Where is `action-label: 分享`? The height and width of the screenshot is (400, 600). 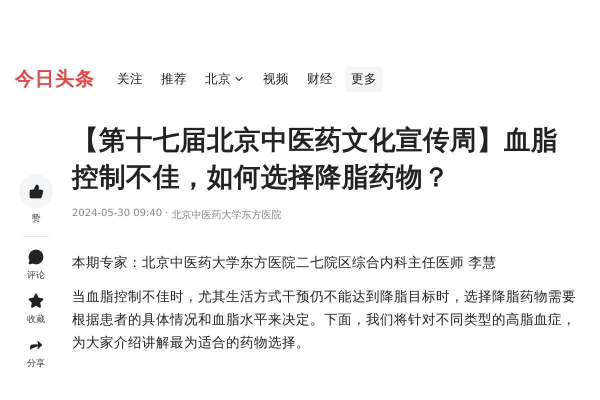 action-label: 分享 is located at coordinates (36, 364).